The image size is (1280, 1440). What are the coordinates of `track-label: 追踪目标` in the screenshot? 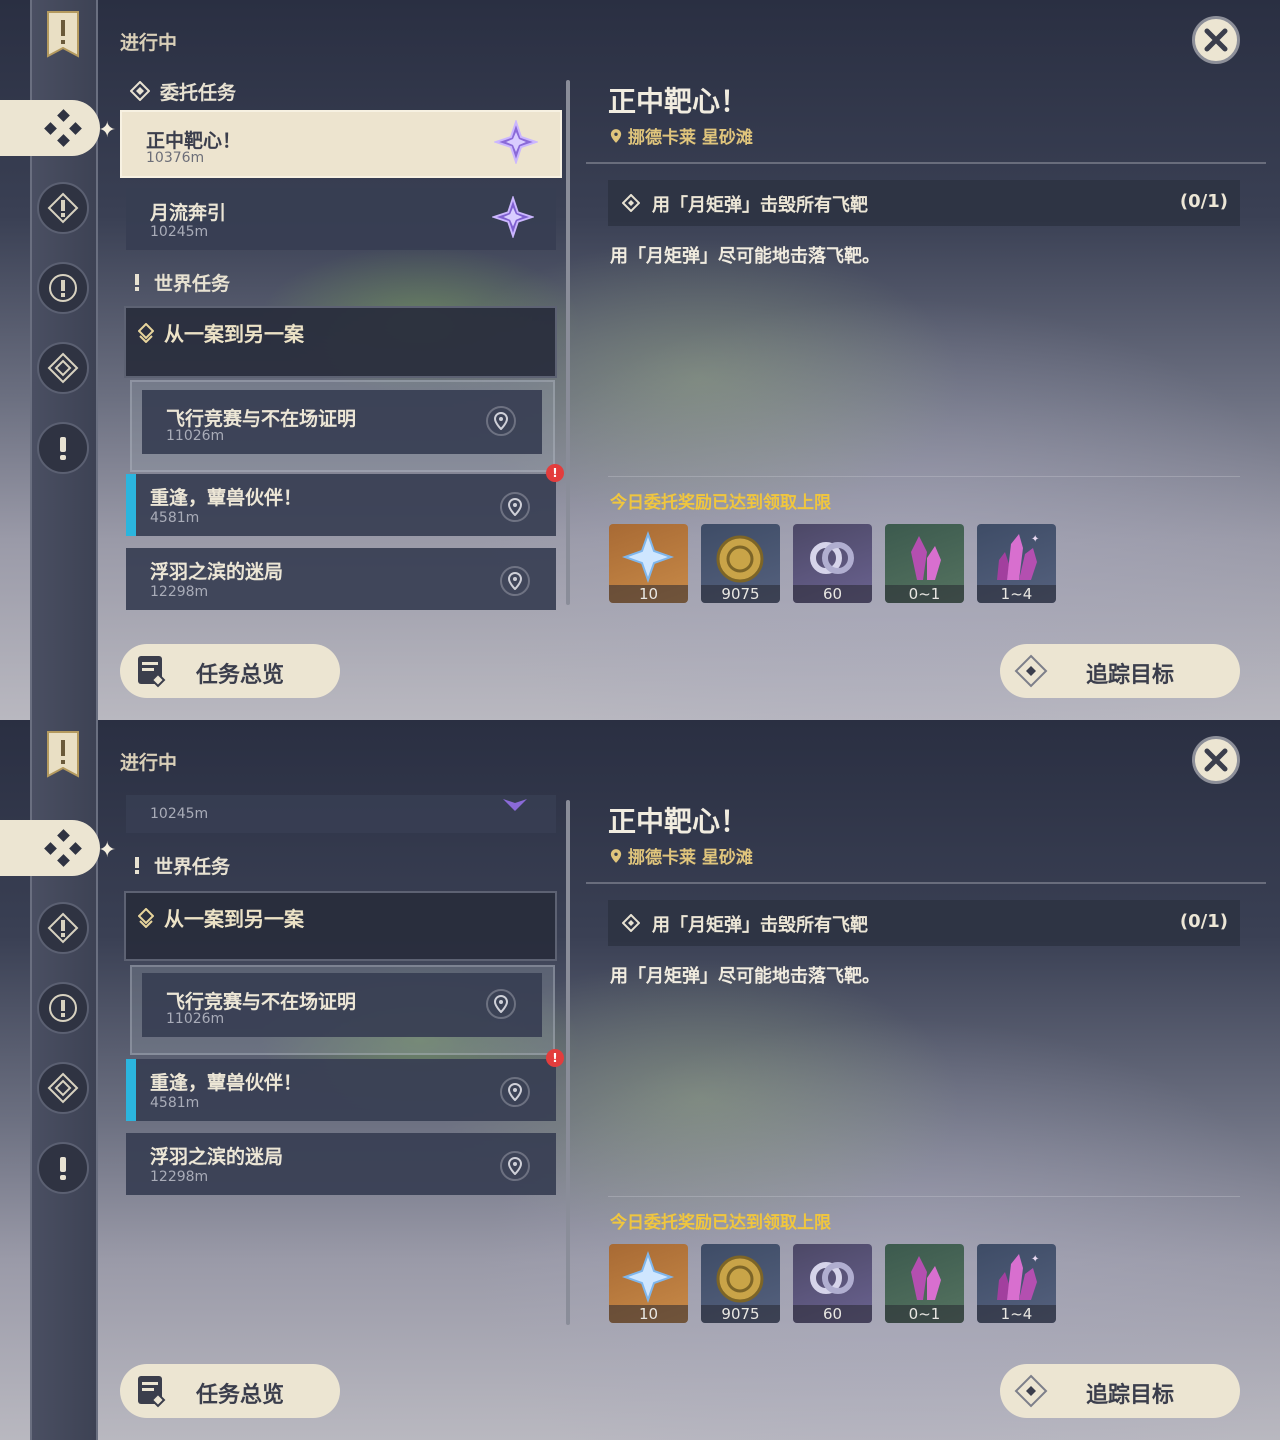 It's located at (1130, 1395).